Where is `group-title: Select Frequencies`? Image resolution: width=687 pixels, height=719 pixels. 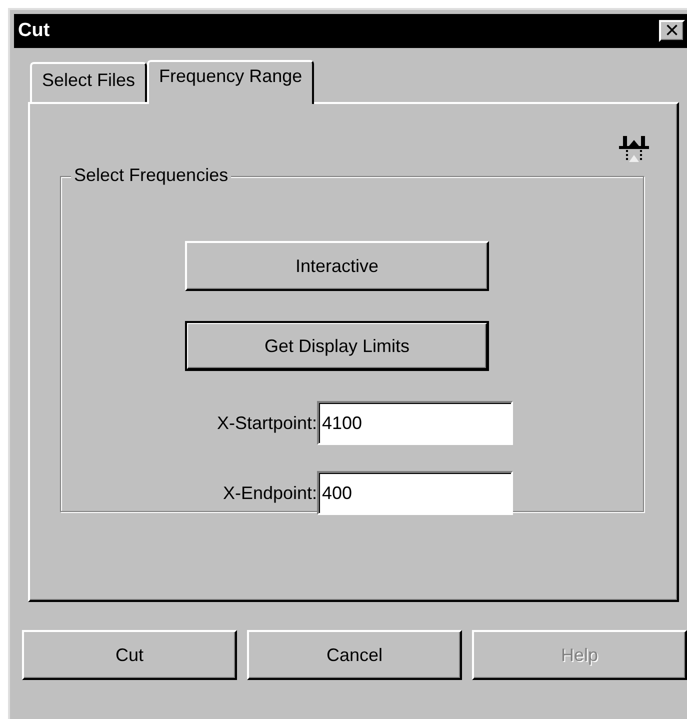
group-title: Select Frequencies is located at coordinates (151, 175).